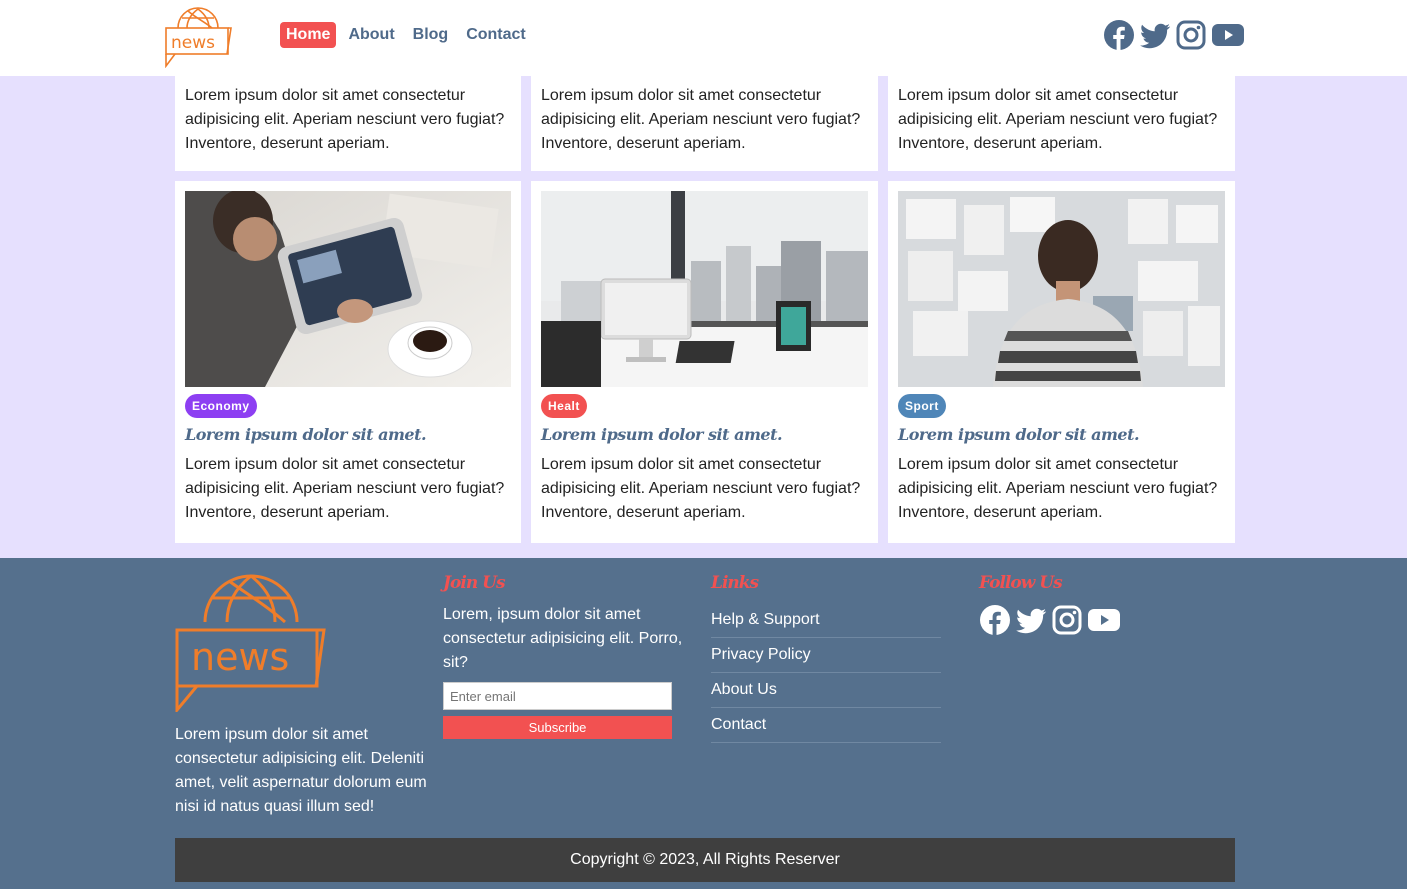 The width and height of the screenshot is (1407, 889). What do you see at coordinates (738, 725) in the screenshot?
I see `contact-link: Contact` at bounding box center [738, 725].